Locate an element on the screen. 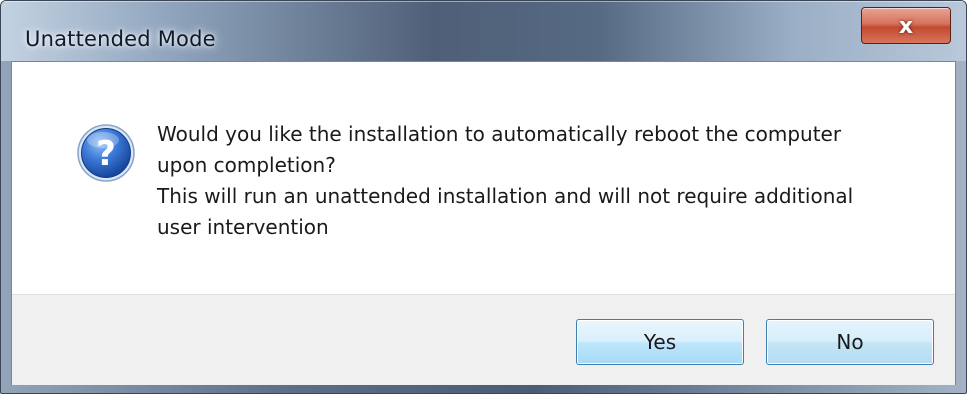 The image size is (967, 394). close-button: x is located at coordinates (906, 25).